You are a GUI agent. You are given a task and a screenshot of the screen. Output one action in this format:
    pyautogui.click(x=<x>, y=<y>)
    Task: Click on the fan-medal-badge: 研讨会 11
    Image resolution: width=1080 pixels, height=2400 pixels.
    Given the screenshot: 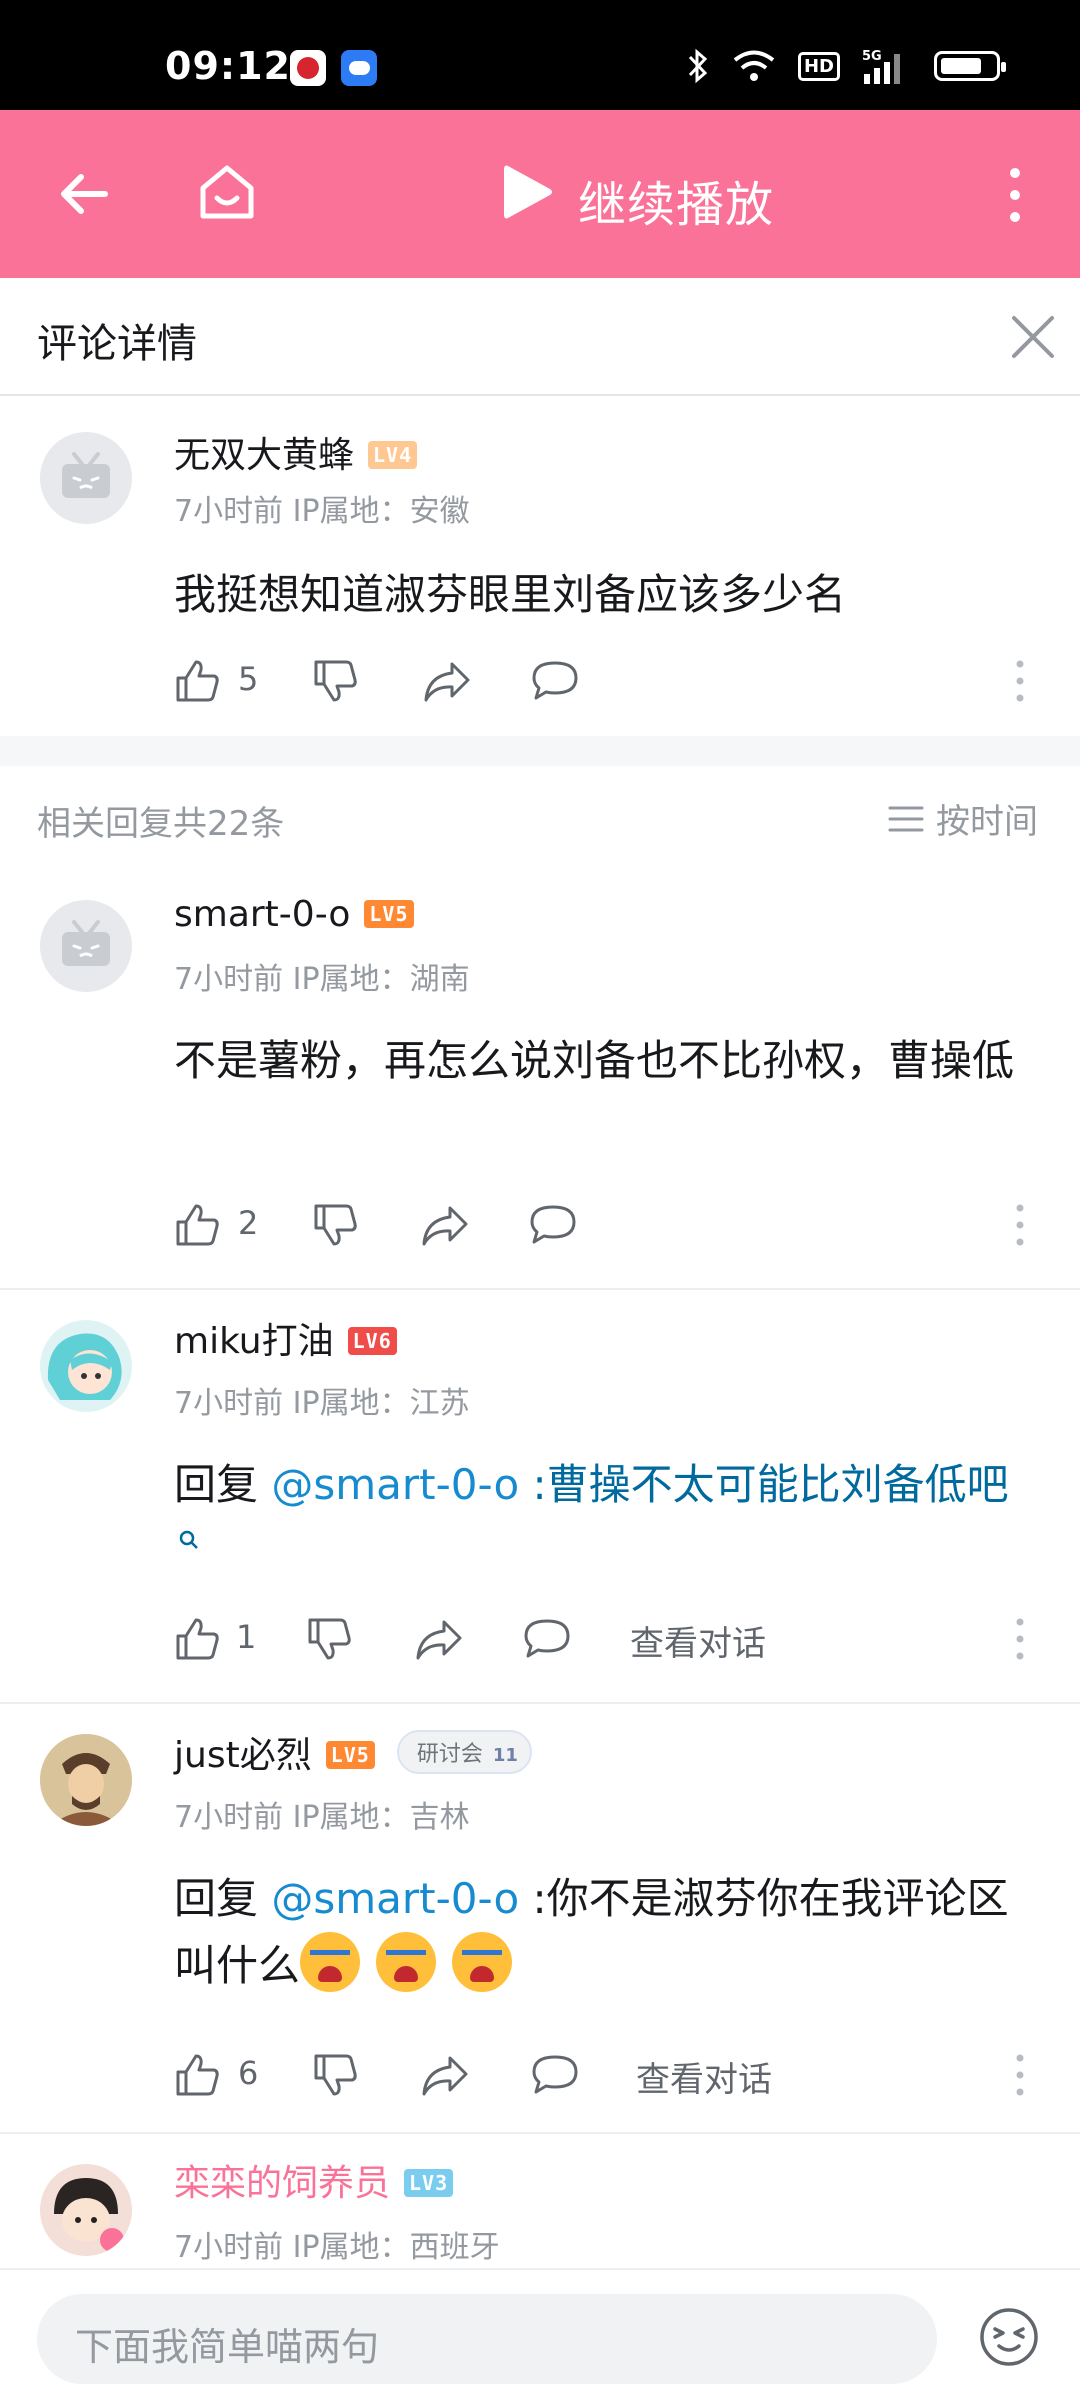 What is the action you would take?
    pyautogui.click(x=464, y=1752)
    